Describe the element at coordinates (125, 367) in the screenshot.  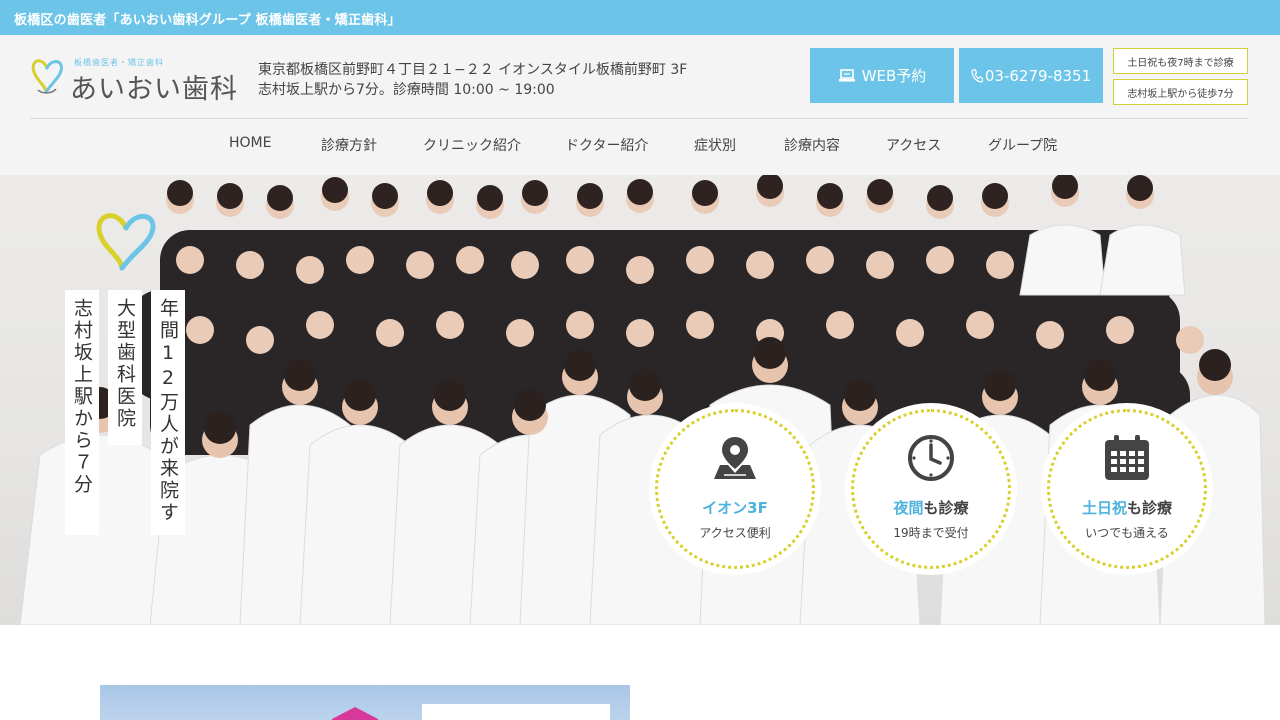
I see `large-clinic-caption: 大型歯科医院` at that location.